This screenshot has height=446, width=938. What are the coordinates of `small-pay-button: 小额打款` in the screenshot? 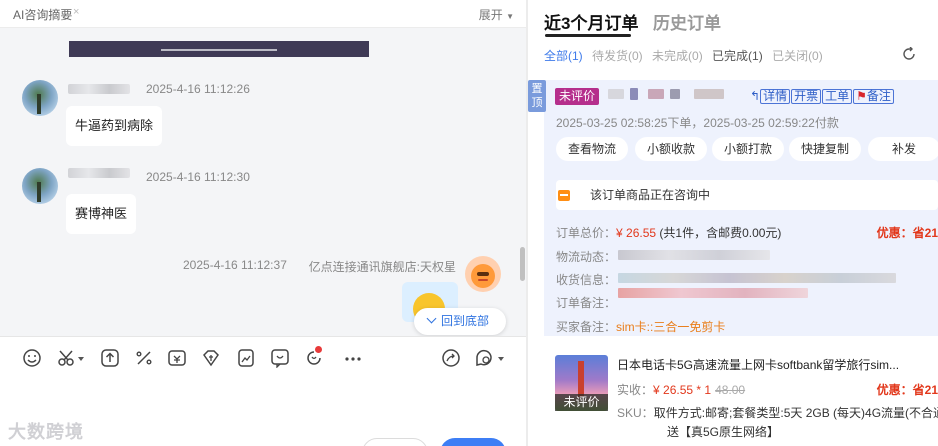 It's located at (748, 149).